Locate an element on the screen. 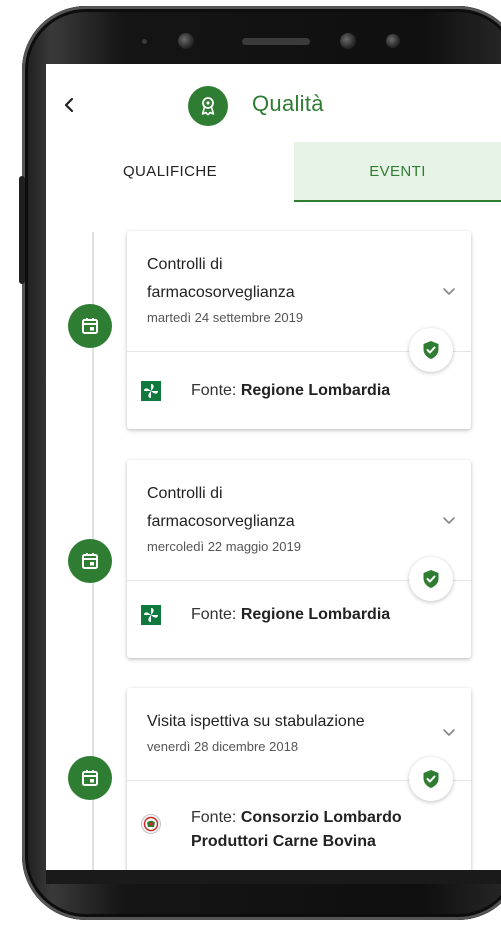  app-header: Qualità is located at coordinates (273, 103).